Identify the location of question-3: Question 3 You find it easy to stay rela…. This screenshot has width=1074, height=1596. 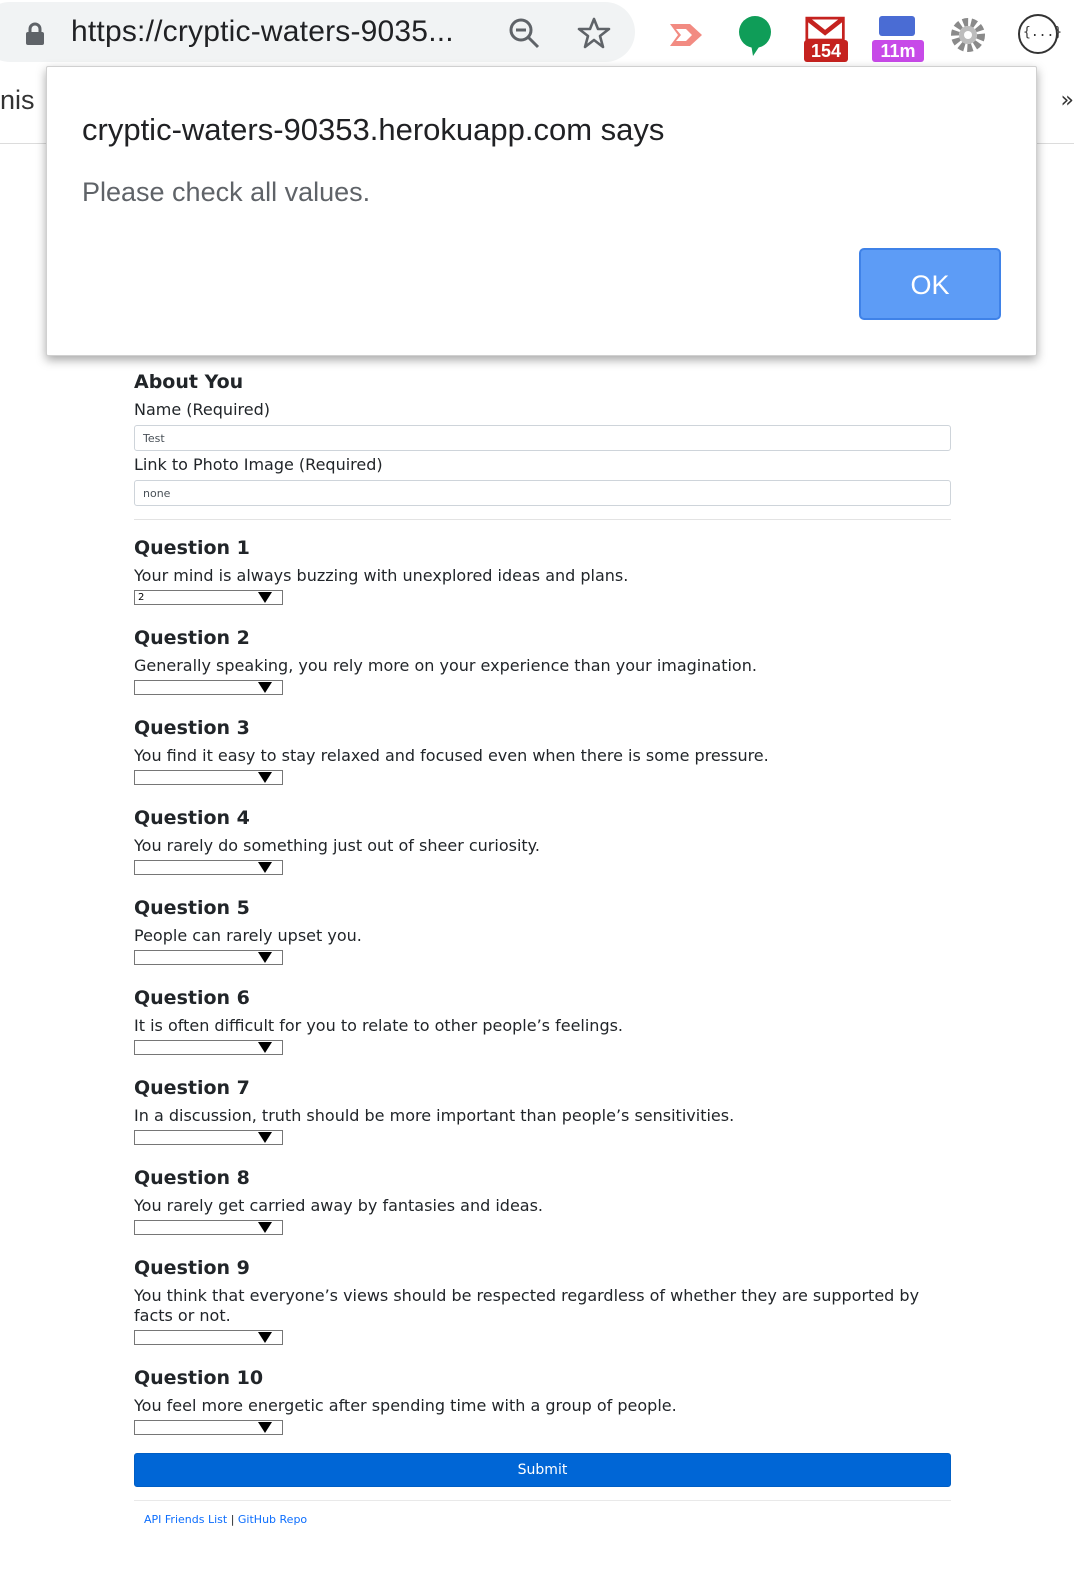
(542, 749).